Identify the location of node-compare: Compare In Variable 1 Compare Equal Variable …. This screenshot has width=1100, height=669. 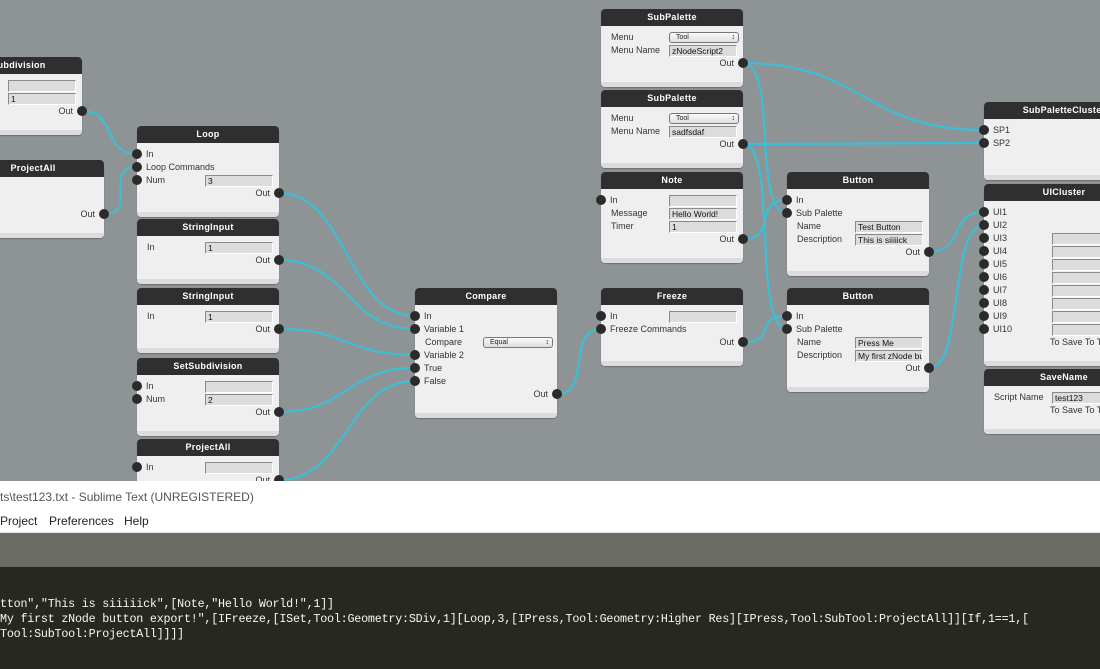
(486, 353).